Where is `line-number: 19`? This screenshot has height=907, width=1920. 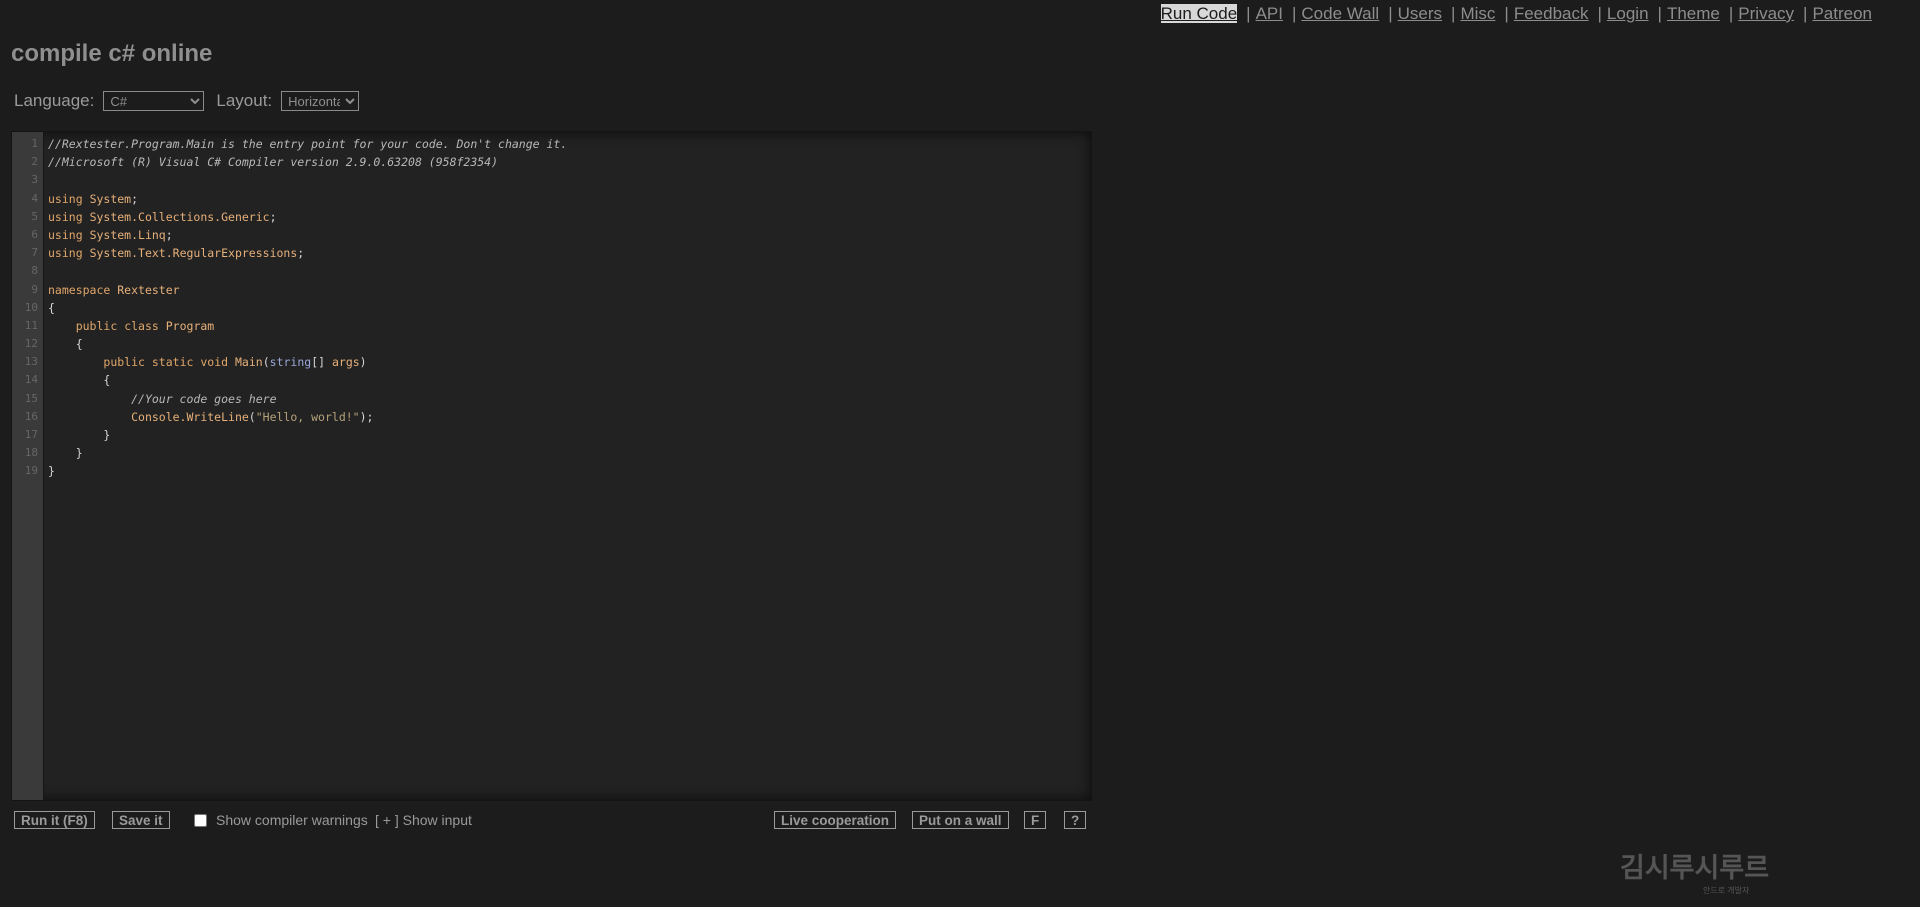
line-number: 19 is located at coordinates (31, 471).